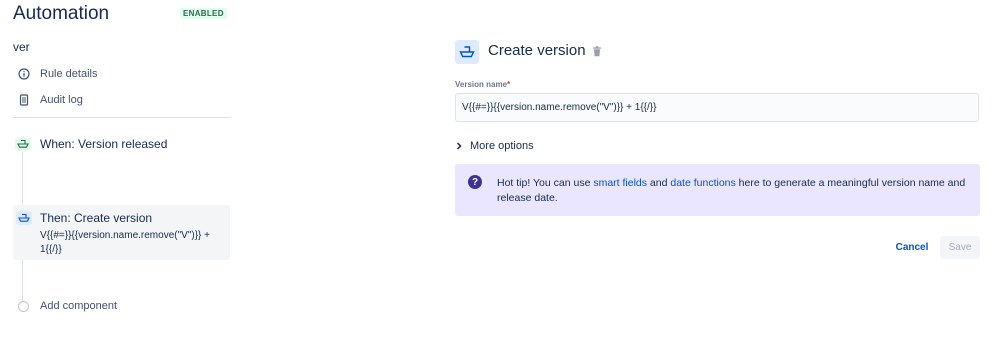 This screenshot has width=998, height=342. Describe the element at coordinates (78, 306) in the screenshot. I see `add-component-button: Add component` at that location.